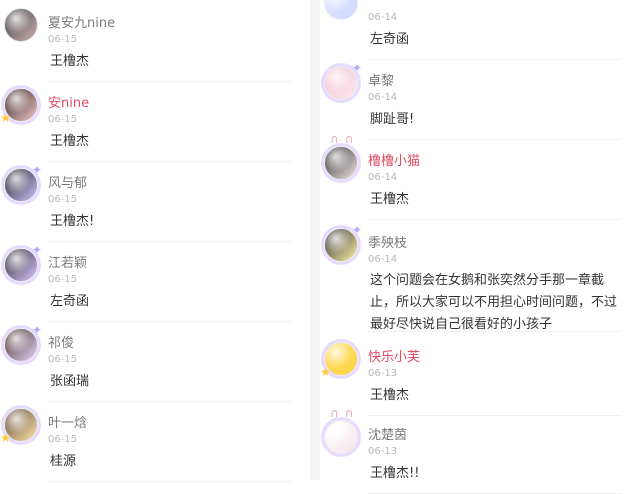 The width and height of the screenshot is (640, 494). Describe the element at coordinates (155, 282) in the screenshot. I see `comment-item: ✦ 江若颖 06-15 左奇函` at that location.